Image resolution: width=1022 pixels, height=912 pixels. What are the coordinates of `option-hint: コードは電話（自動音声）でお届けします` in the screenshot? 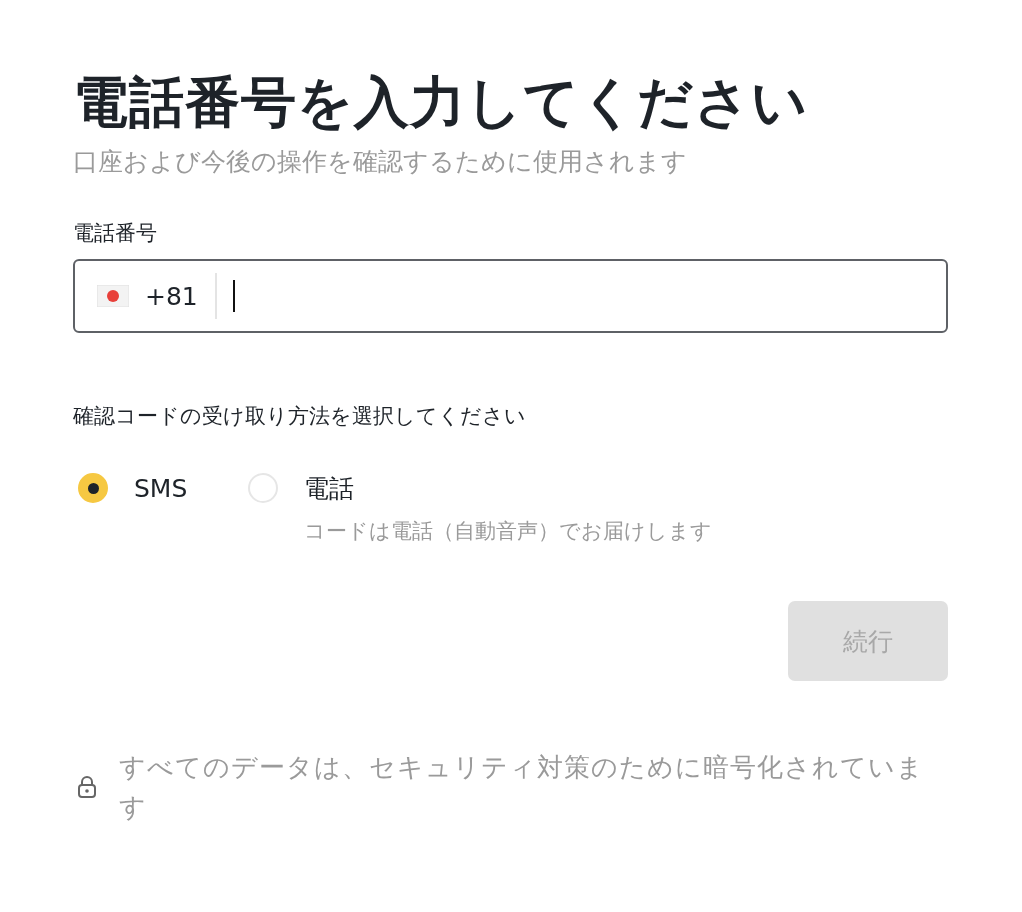 It's located at (508, 531).